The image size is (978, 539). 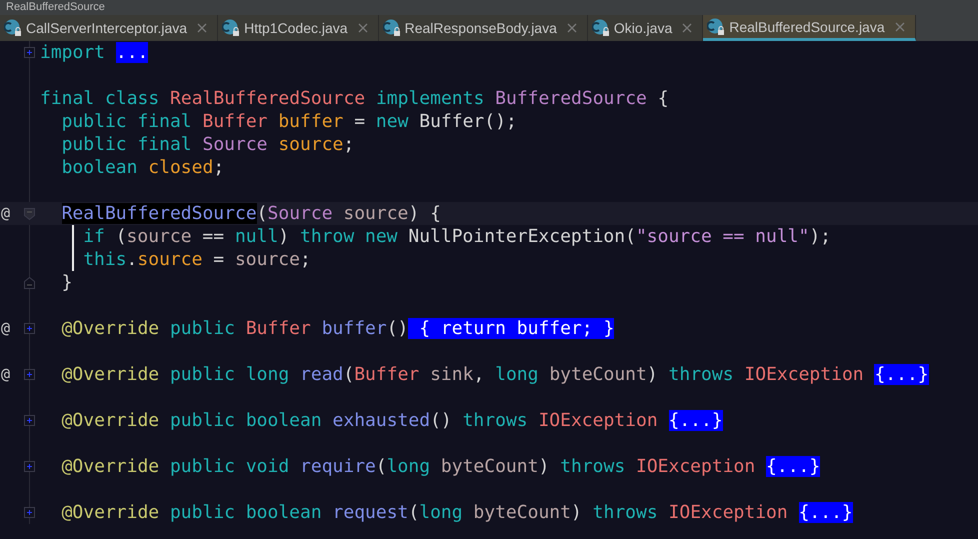 What do you see at coordinates (29, 214) in the screenshot?
I see `collapse-fold-icon` at bounding box center [29, 214].